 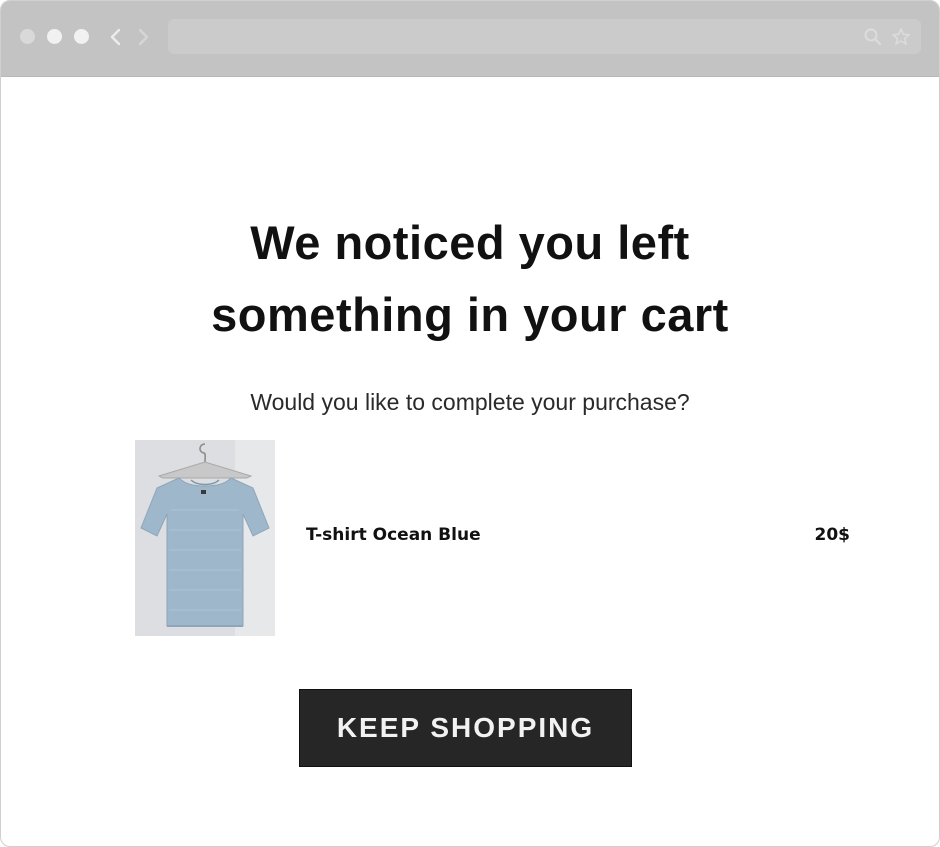 I want to click on star-icon, so click(x=901, y=37).